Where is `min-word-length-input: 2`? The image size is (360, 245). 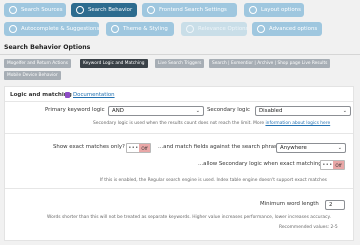 min-word-length-input: 2 is located at coordinates (335, 205).